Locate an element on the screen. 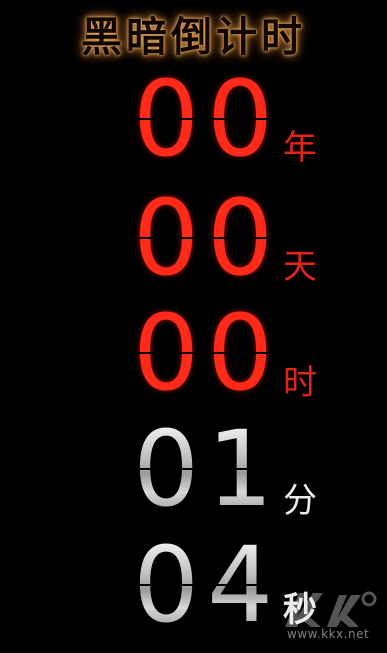 Image resolution: width=387 pixels, height=653 pixels. hours-digit-ones: 0 is located at coordinates (238, 353).